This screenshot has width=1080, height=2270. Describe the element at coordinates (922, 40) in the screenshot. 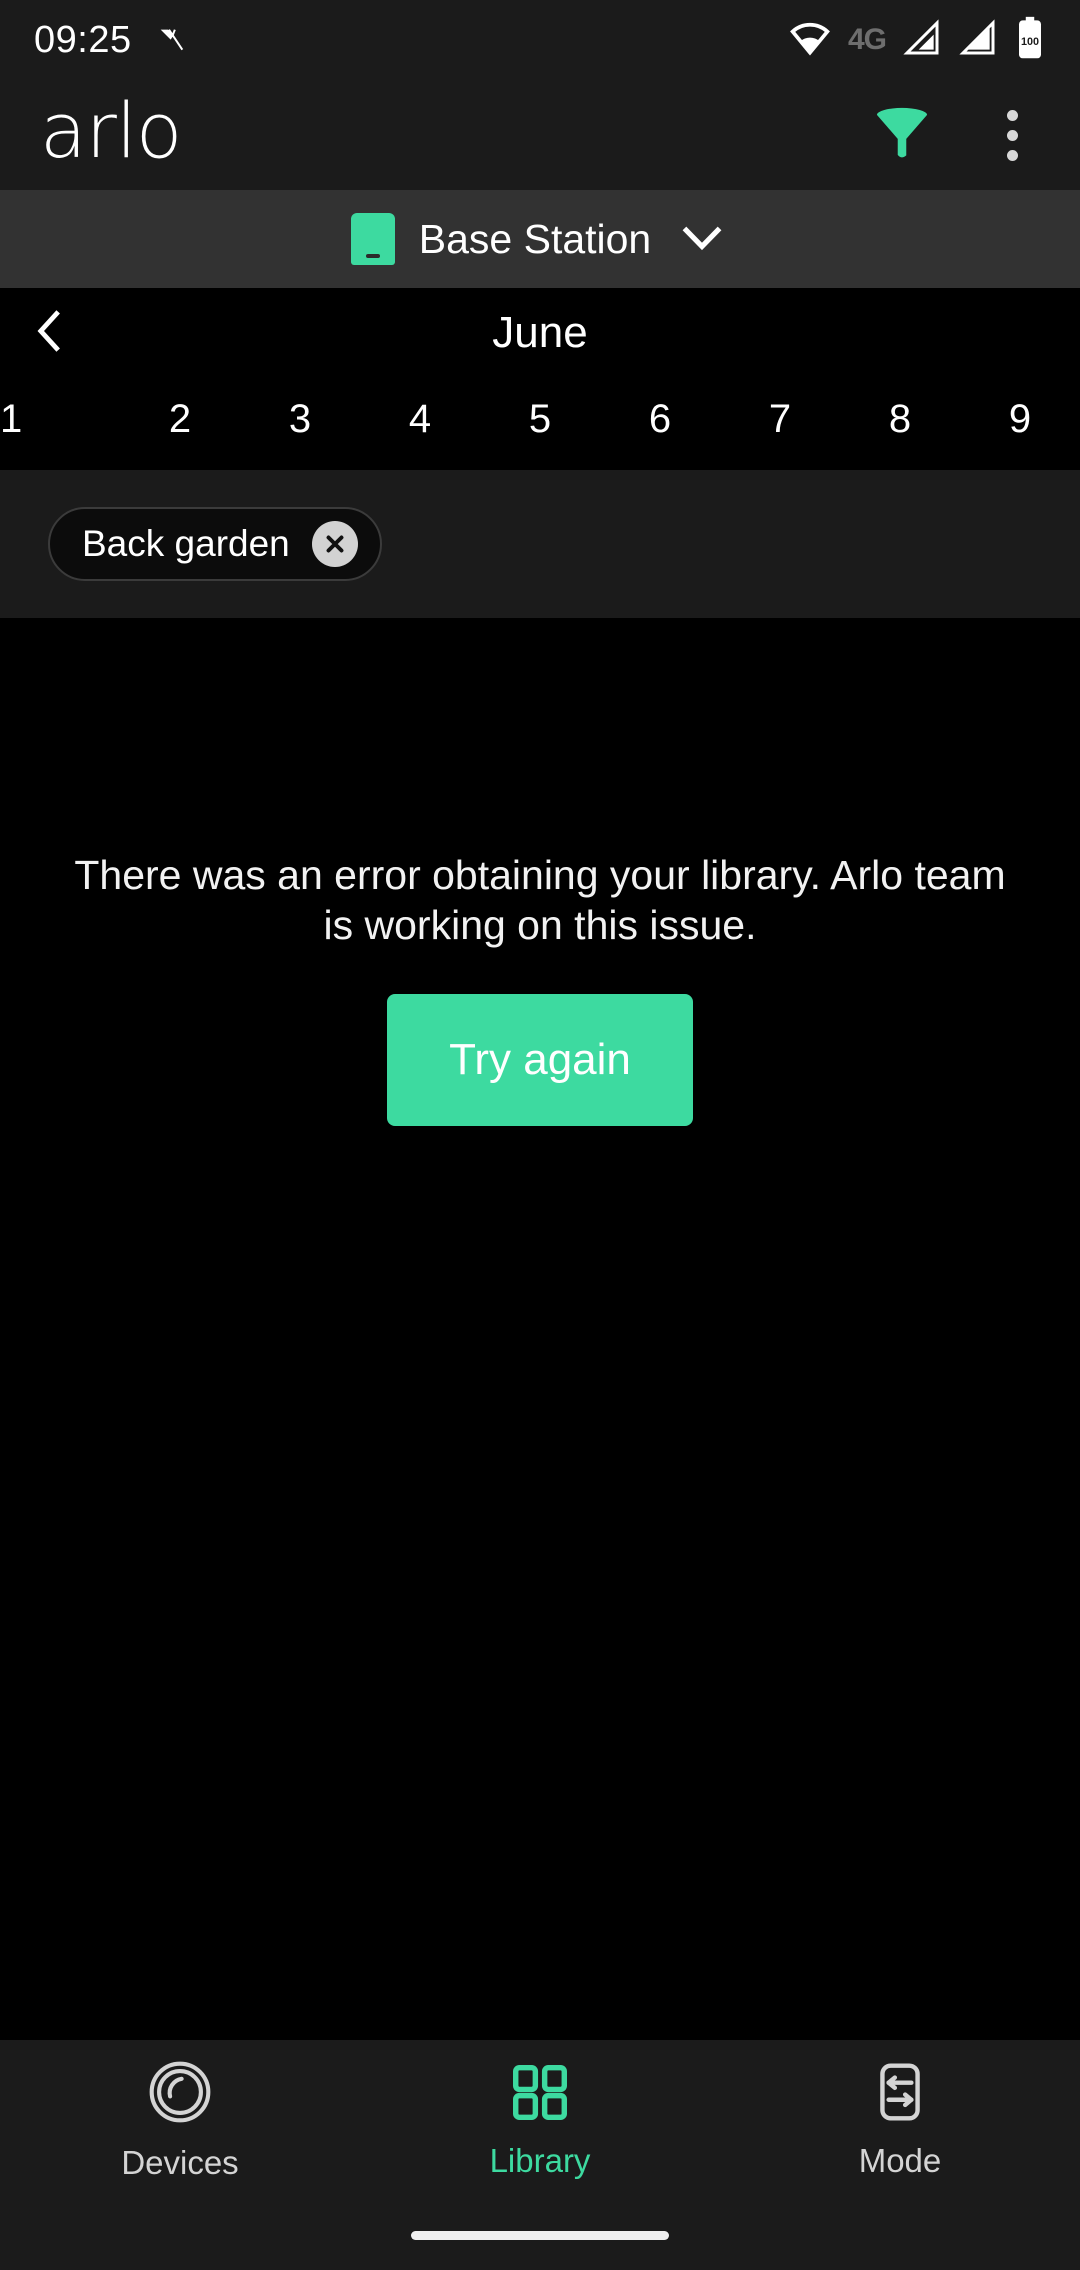

I see `signal-cellular-1-icon` at that location.